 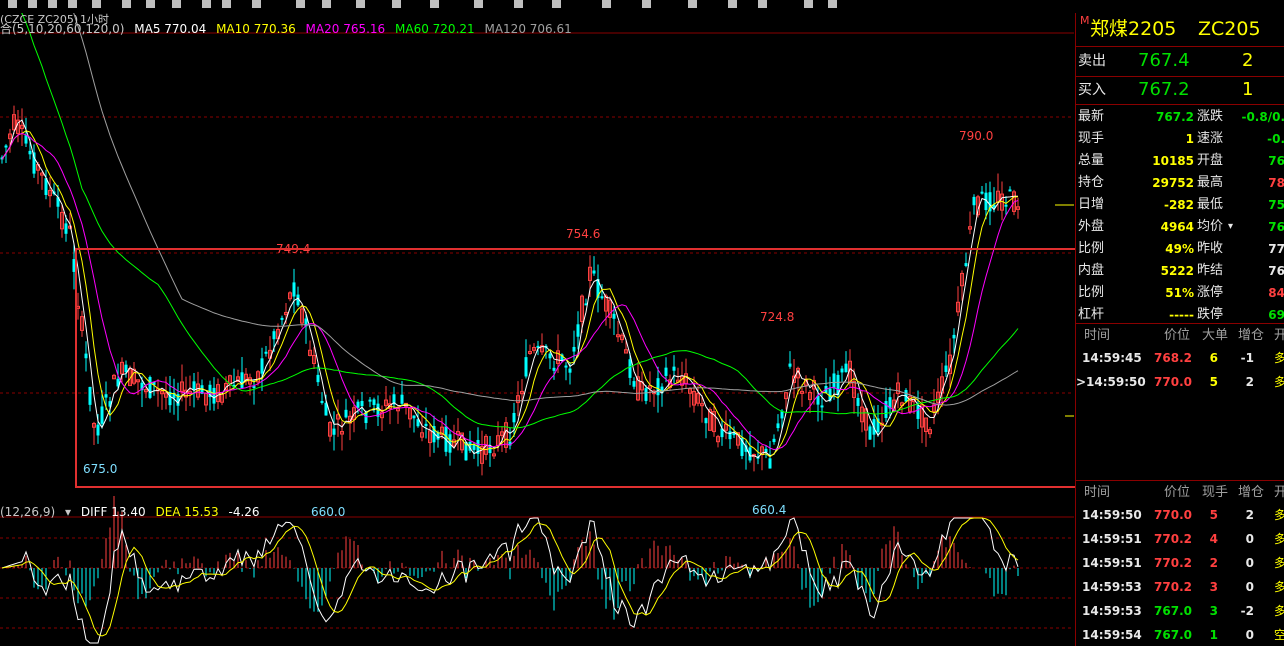 What do you see at coordinates (1091, 226) in the screenshot?
I see `stat-label: 外盘` at bounding box center [1091, 226].